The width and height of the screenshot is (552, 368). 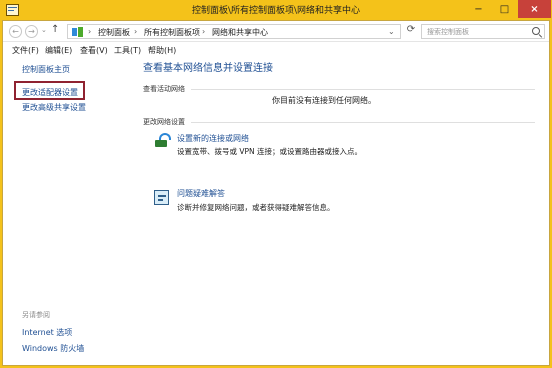 What do you see at coordinates (478, 9) in the screenshot?
I see `minimize-button: −` at bounding box center [478, 9].